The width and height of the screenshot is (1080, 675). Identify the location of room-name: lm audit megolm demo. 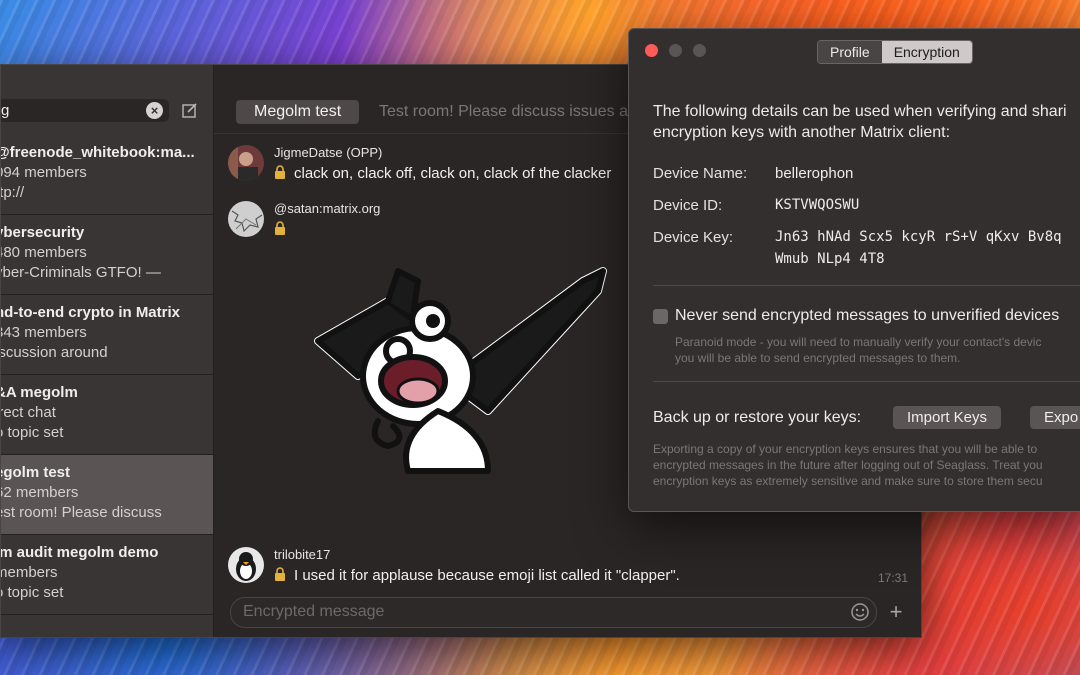
(80, 552).